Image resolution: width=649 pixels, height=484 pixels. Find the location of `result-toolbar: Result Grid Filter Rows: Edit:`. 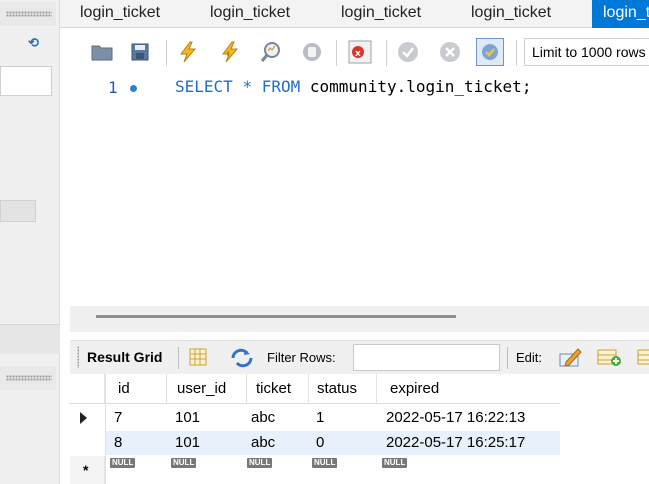

result-toolbar: Result Grid Filter Rows: Edit: is located at coordinates (359, 357).